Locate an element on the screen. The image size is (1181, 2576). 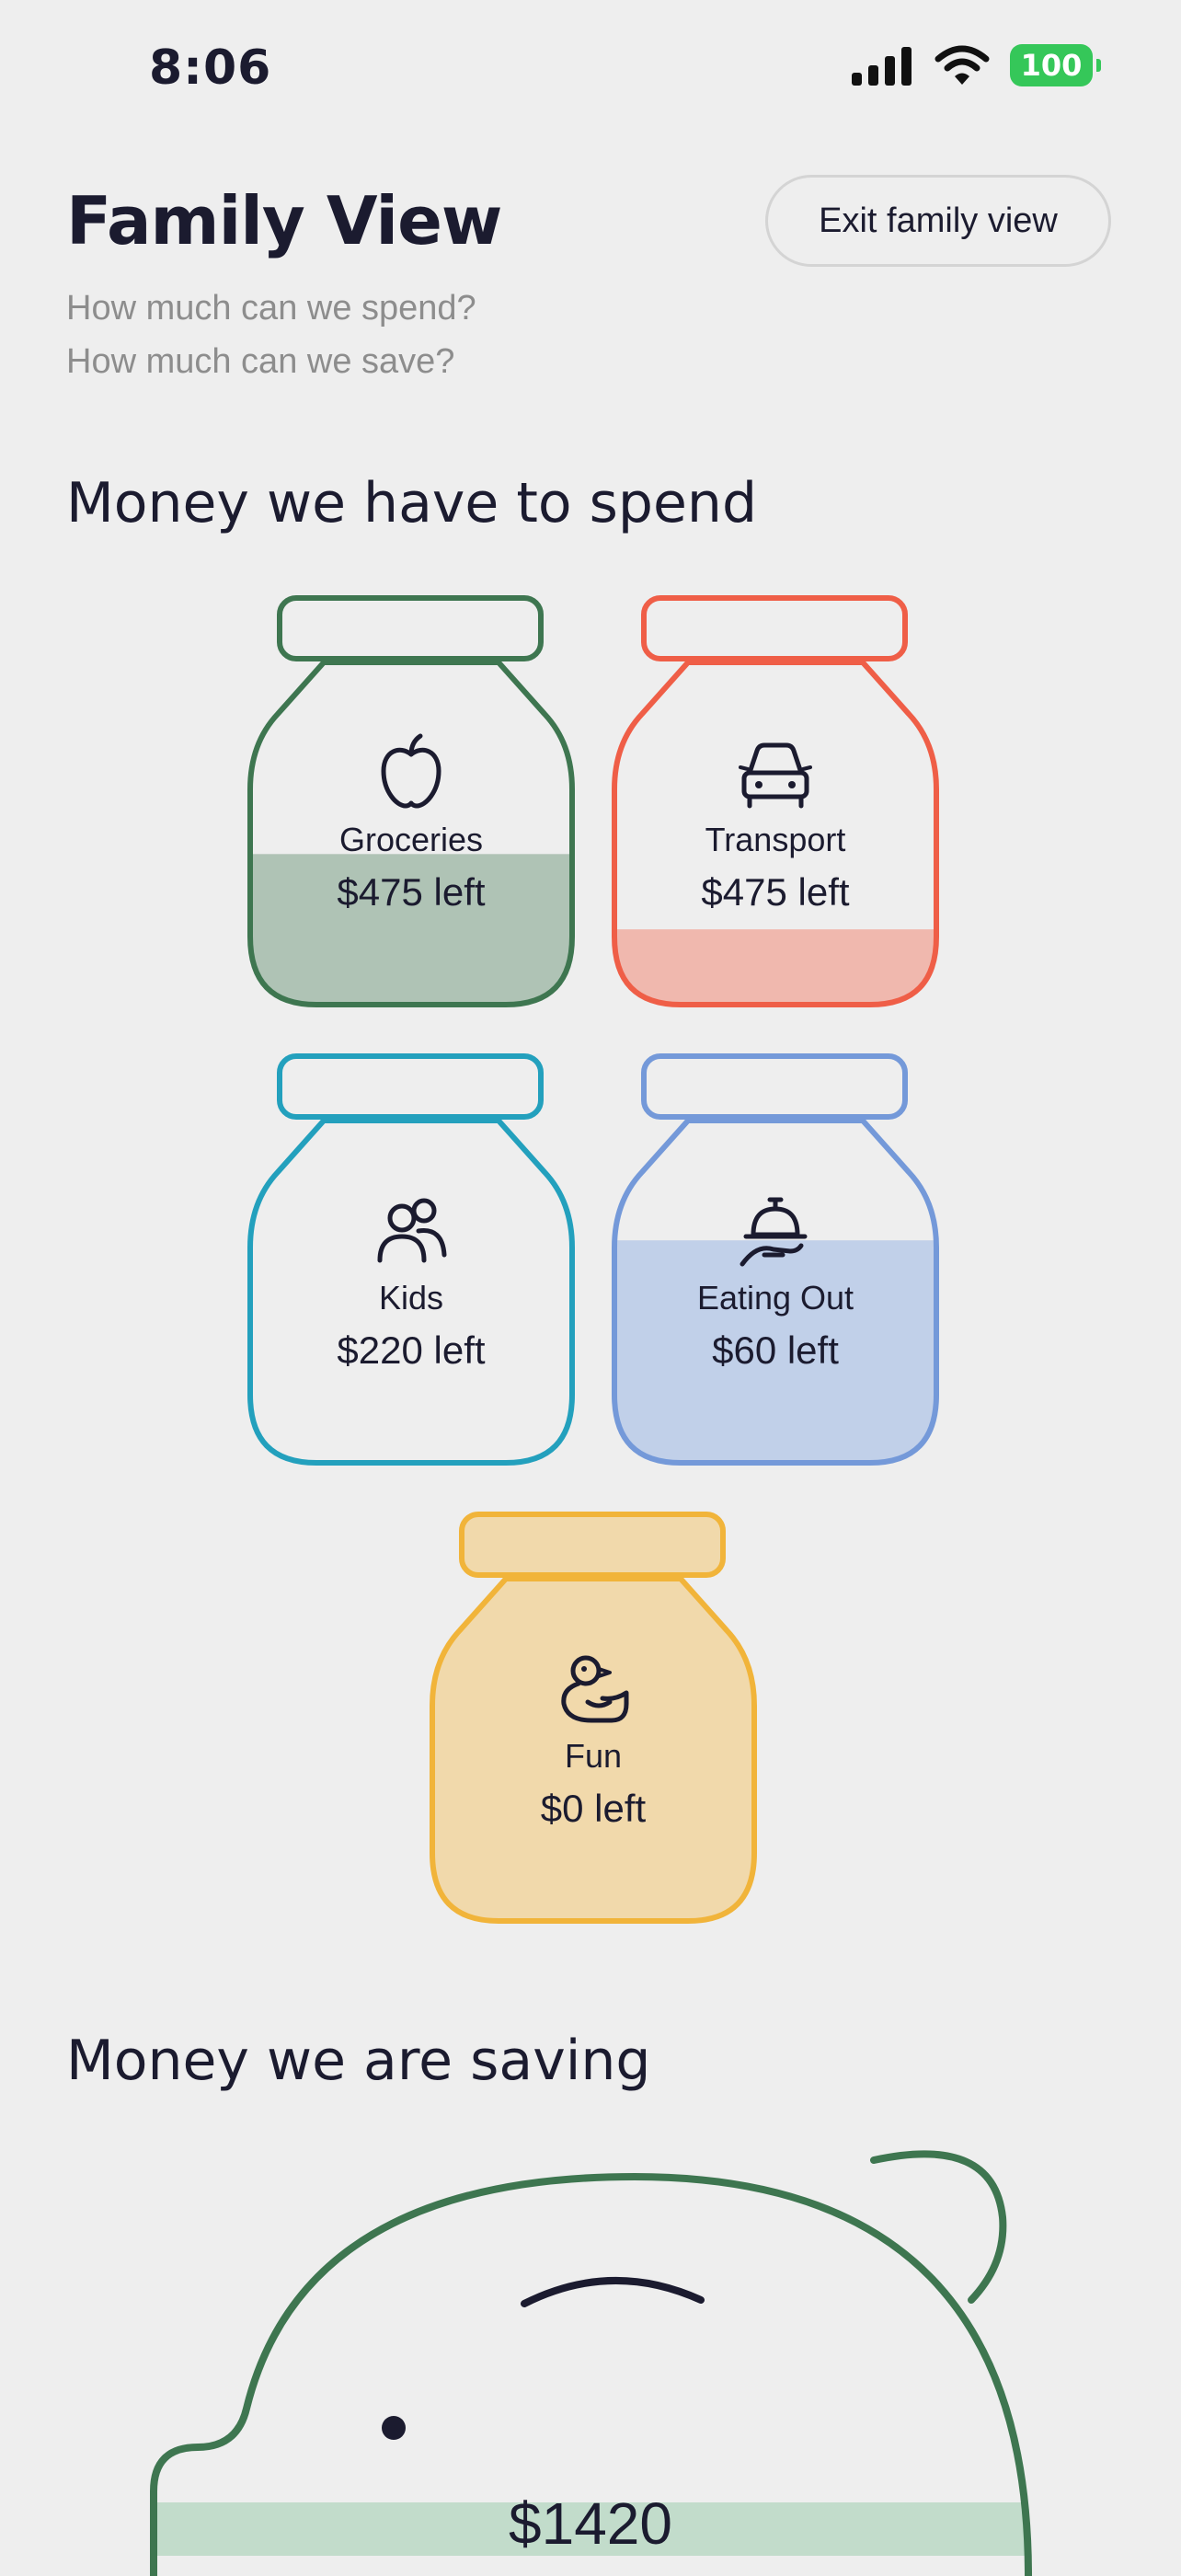
cloche-icon is located at coordinates (774, 1232).